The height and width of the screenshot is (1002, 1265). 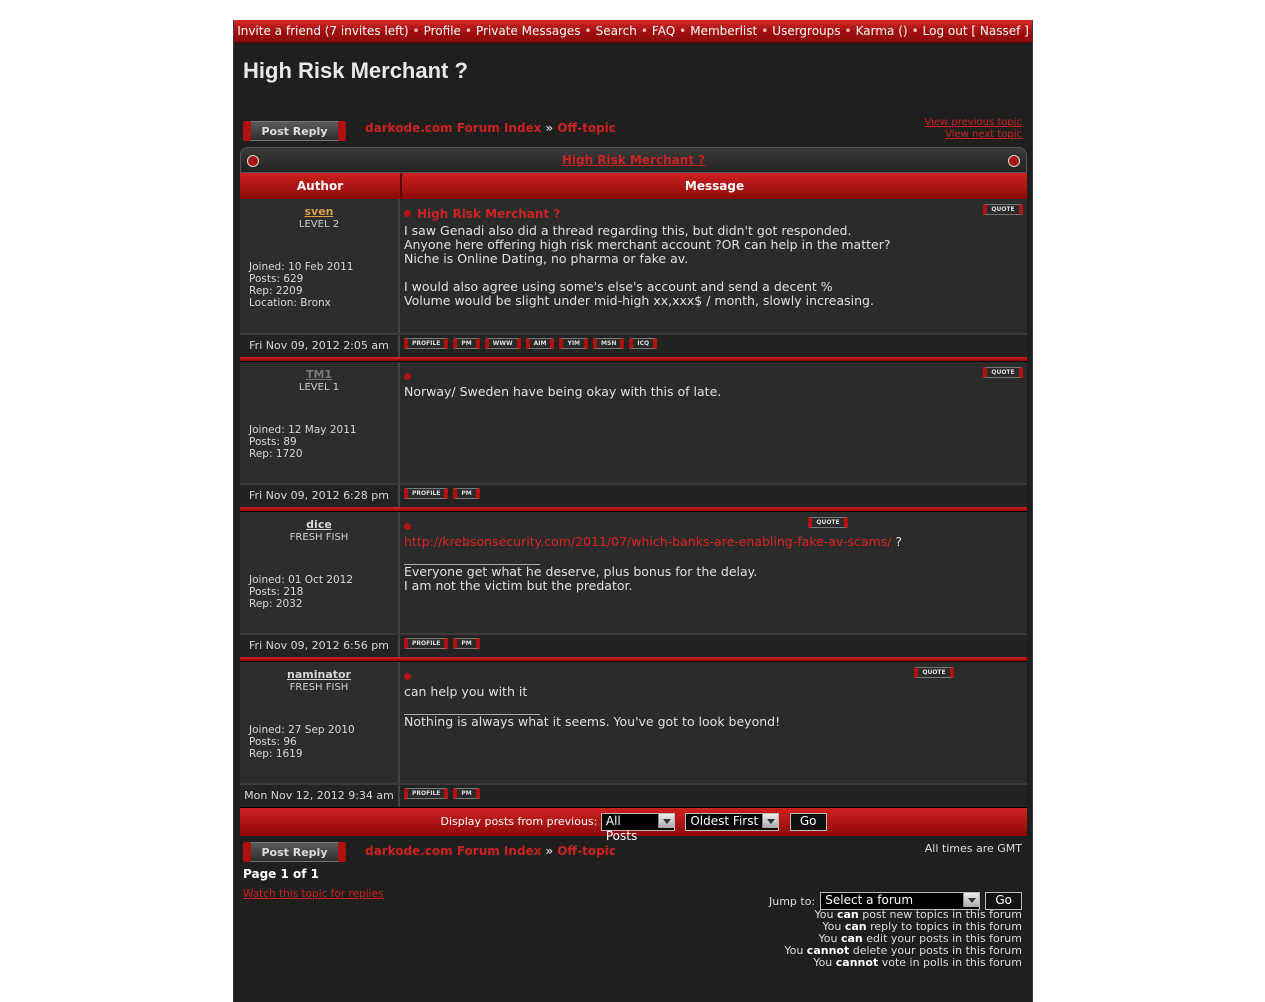 What do you see at coordinates (609, 343) in the screenshot?
I see `msn-button: MSN` at bounding box center [609, 343].